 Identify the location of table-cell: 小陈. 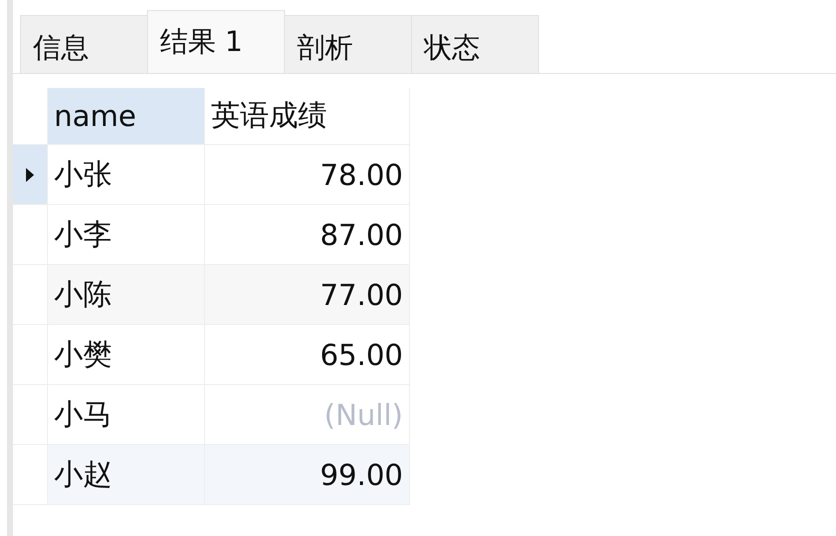
(126, 295).